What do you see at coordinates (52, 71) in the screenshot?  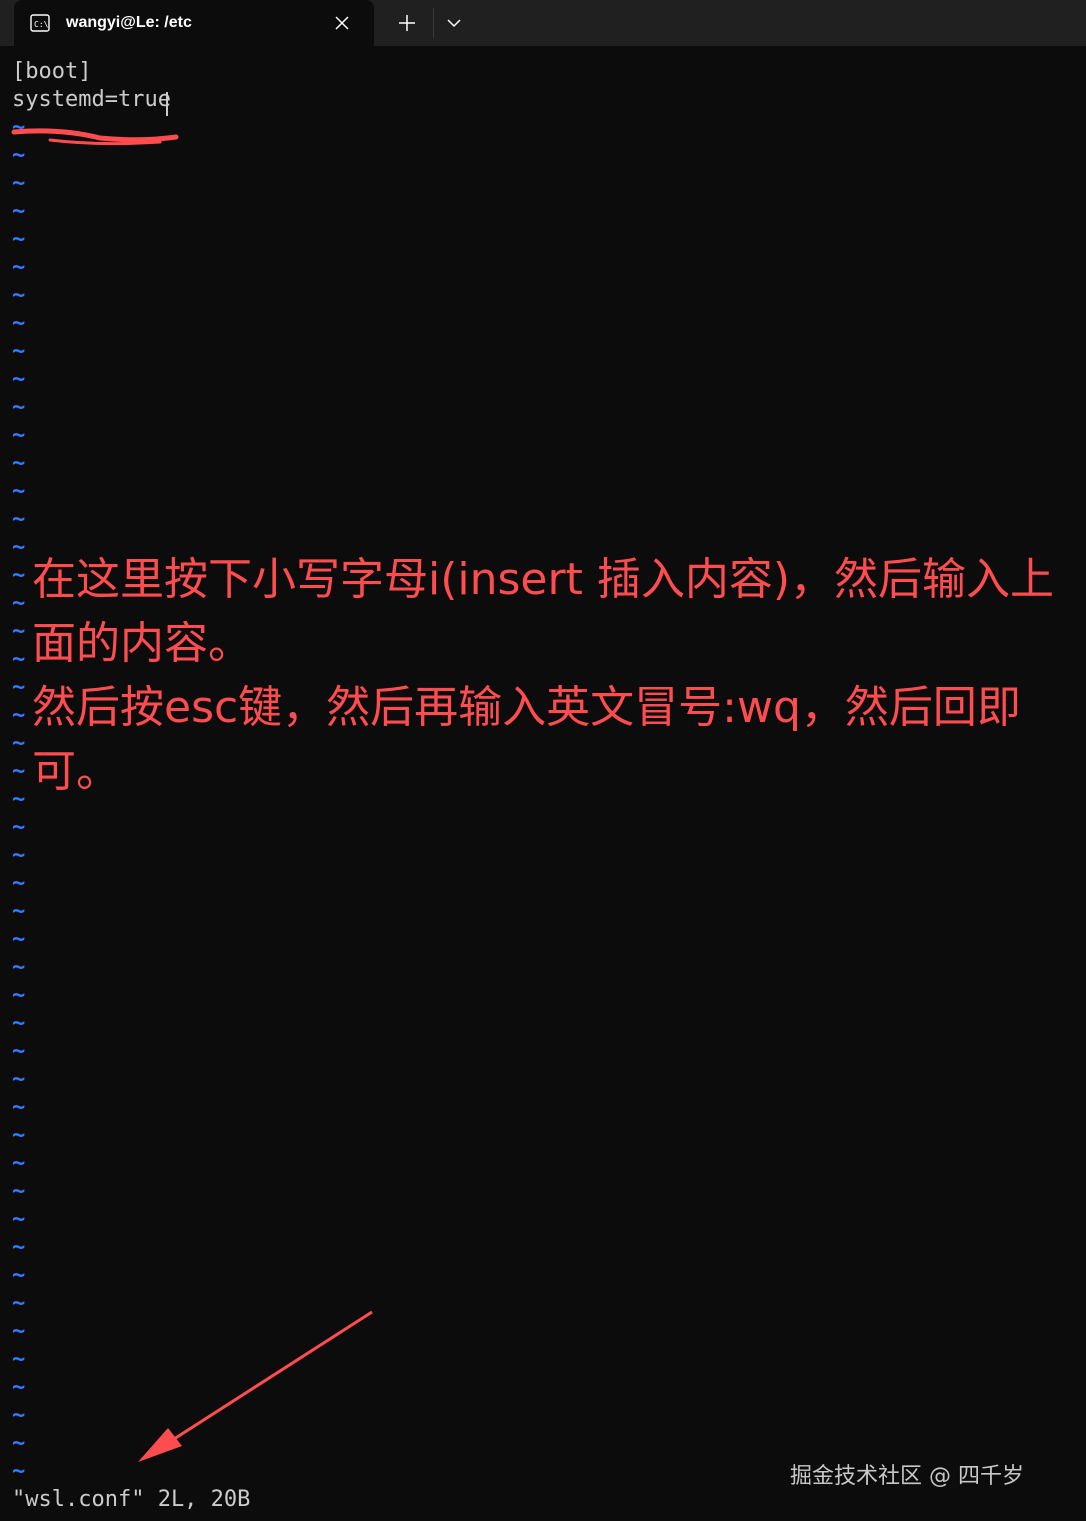 I see `editor-line-1: [boot]` at bounding box center [52, 71].